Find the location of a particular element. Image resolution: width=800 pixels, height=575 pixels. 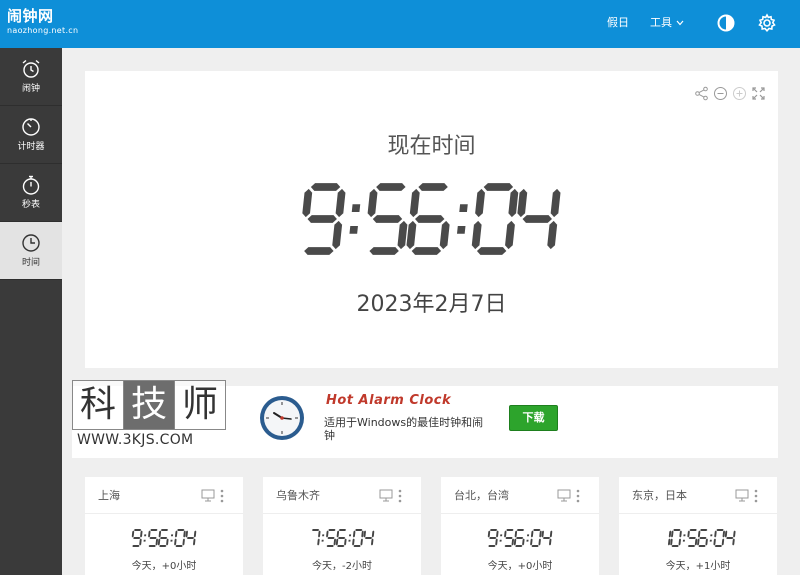

sidebar-item-label: 计时器 is located at coordinates (31, 147).